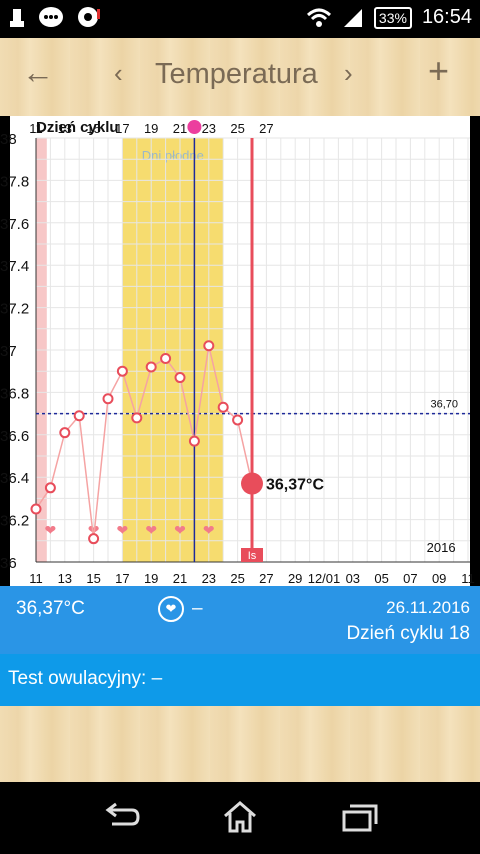 The height and width of the screenshot is (854, 480). What do you see at coordinates (8, 563) in the screenshot?
I see `y-tick-label: 36` at bounding box center [8, 563].